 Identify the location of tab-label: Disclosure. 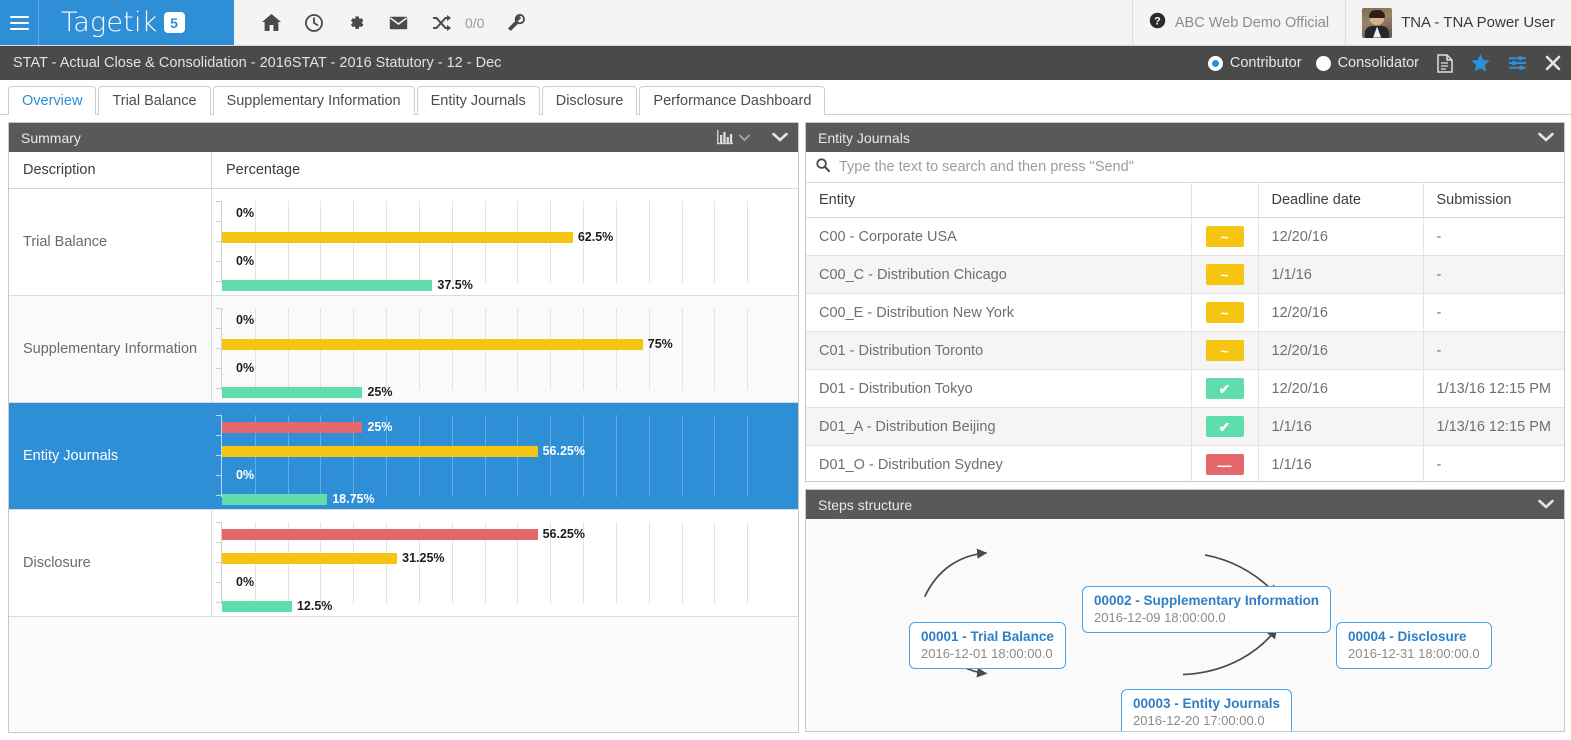
(589, 101).